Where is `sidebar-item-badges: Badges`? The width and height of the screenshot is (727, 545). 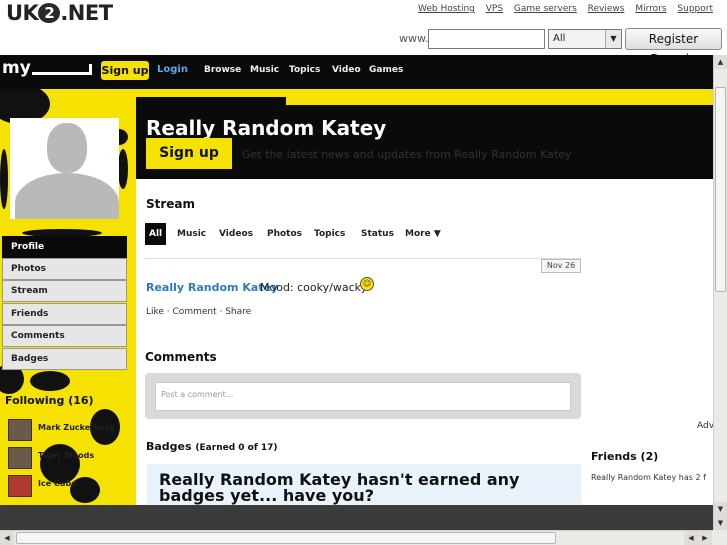 sidebar-item-badges: Badges is located at coordinates (64, 359).